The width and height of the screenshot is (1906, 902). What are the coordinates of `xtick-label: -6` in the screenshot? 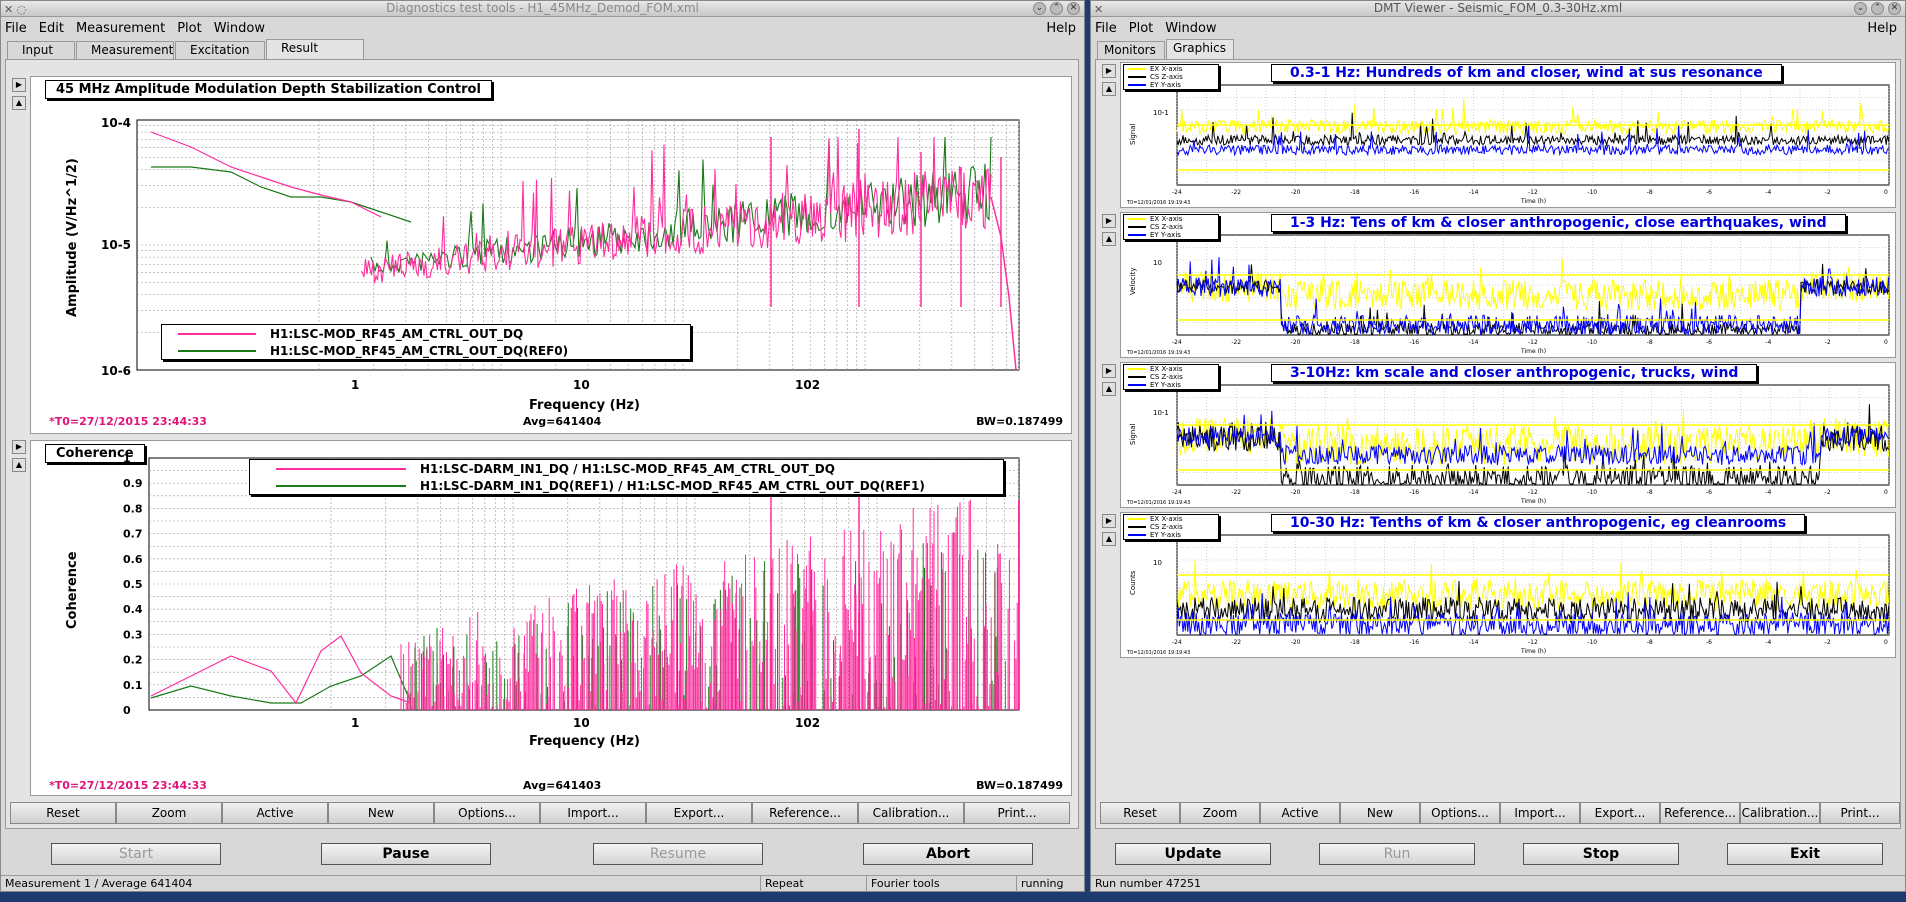 It's located at (1709, 492).